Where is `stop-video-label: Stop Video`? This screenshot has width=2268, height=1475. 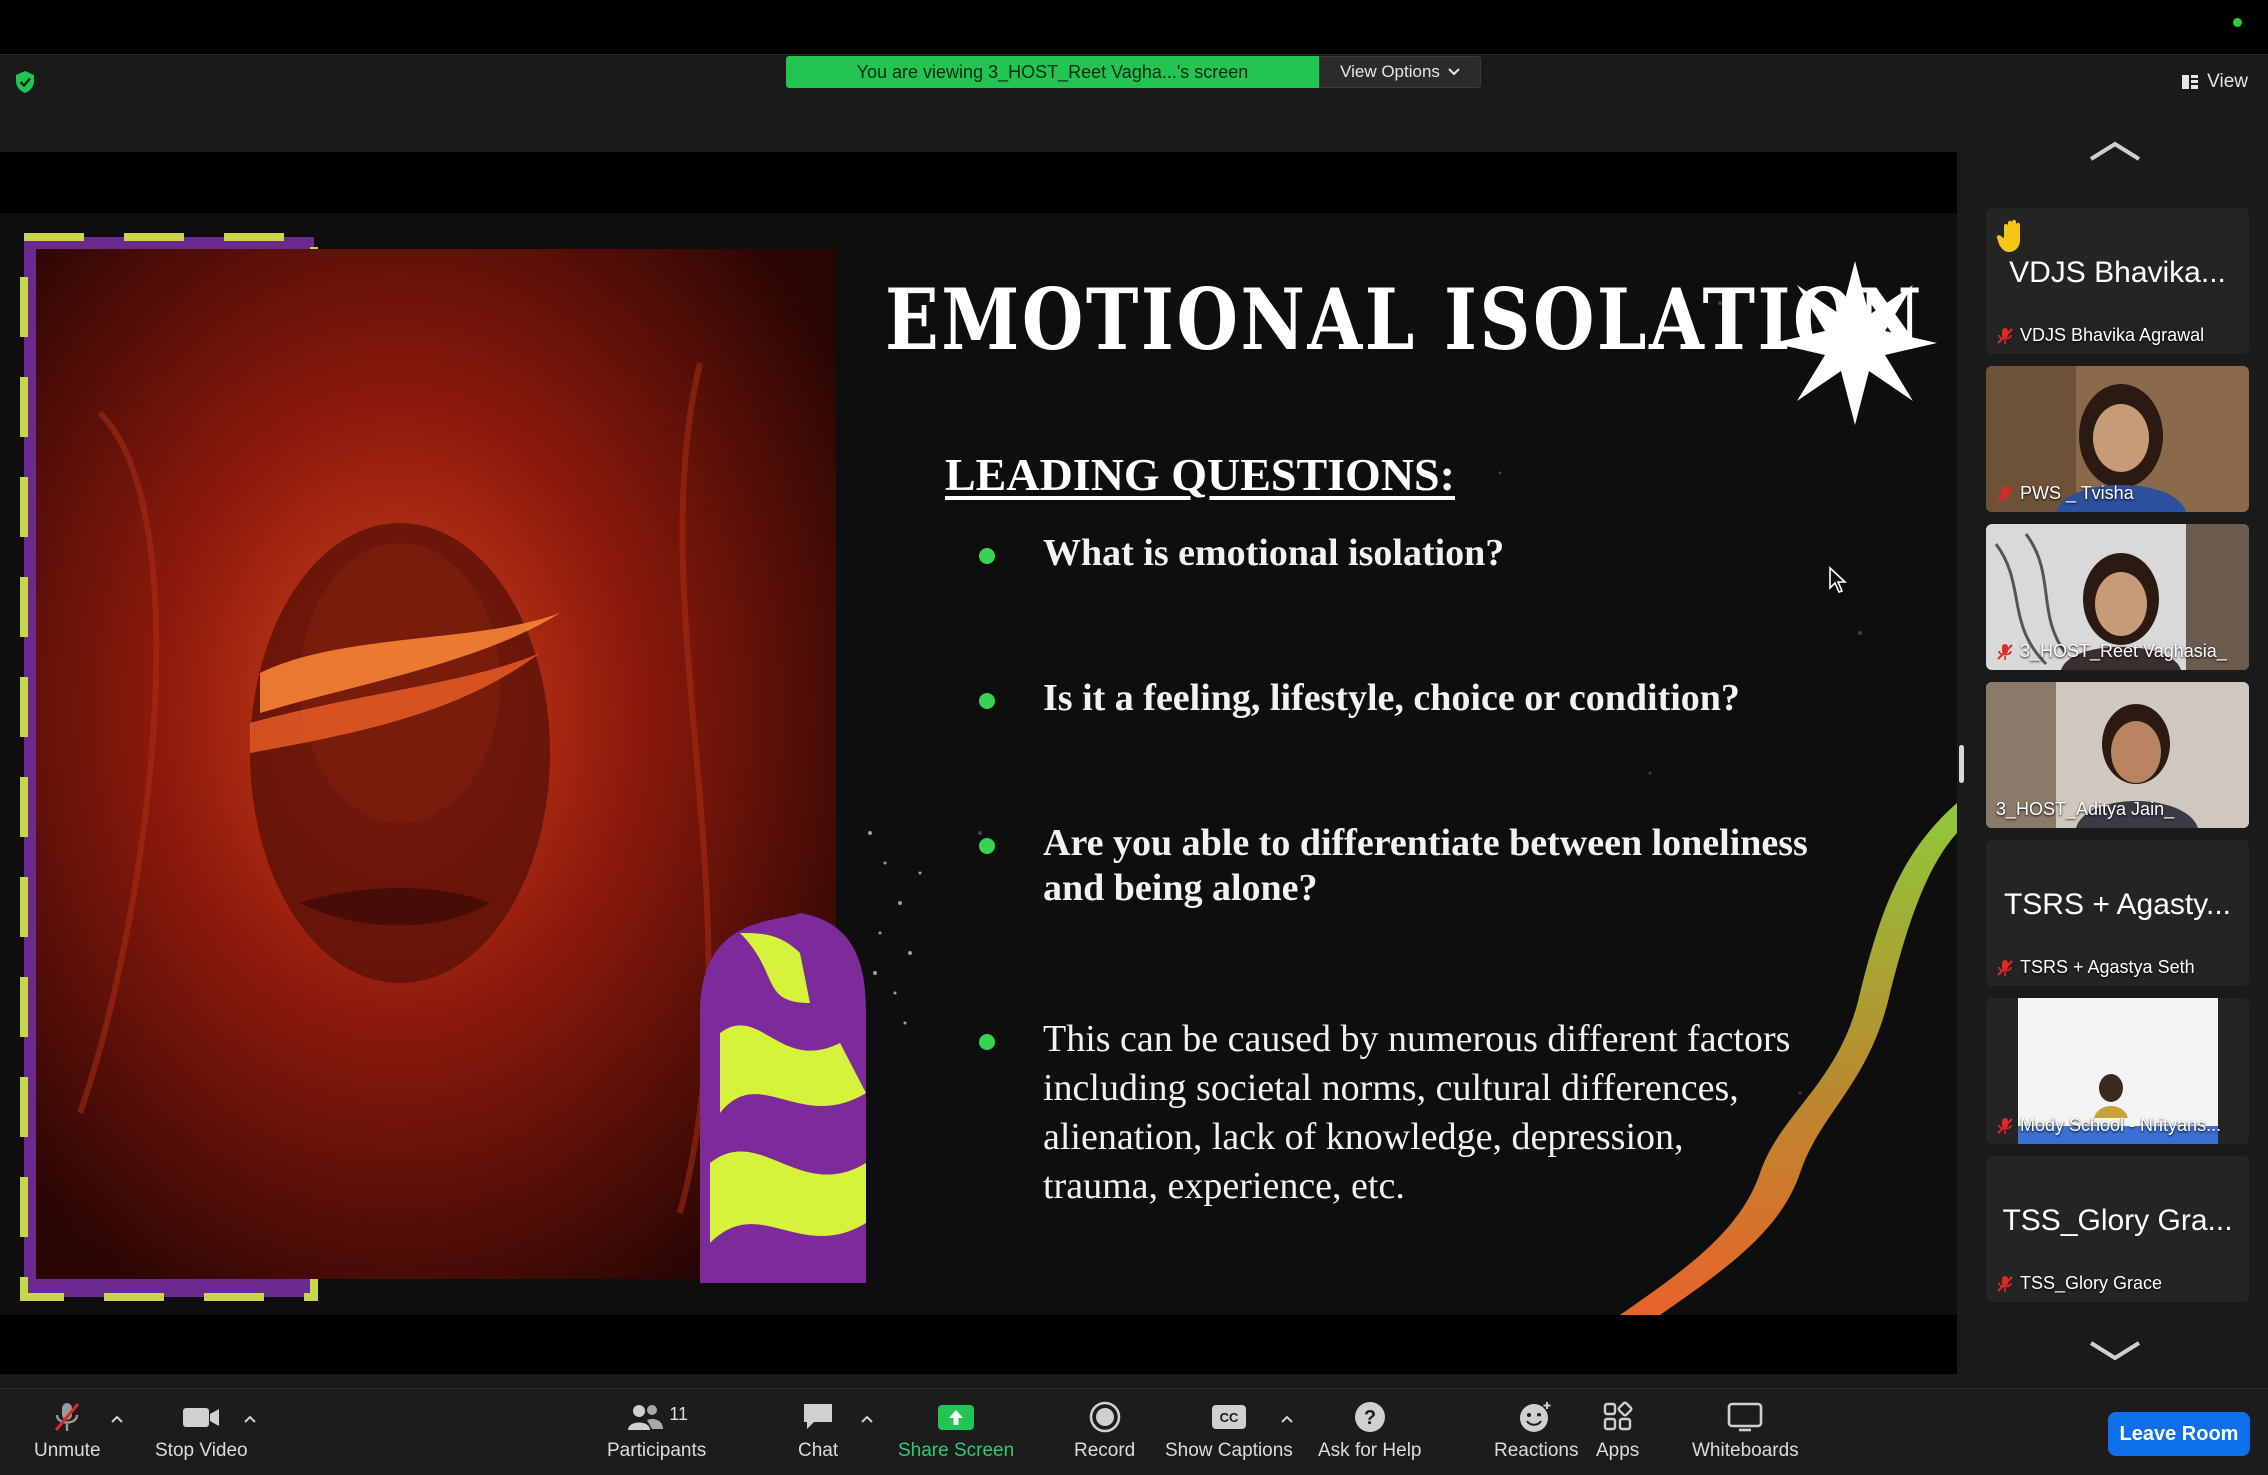 stop-video-label: Stop Video is located at coordinates (201, 1450).